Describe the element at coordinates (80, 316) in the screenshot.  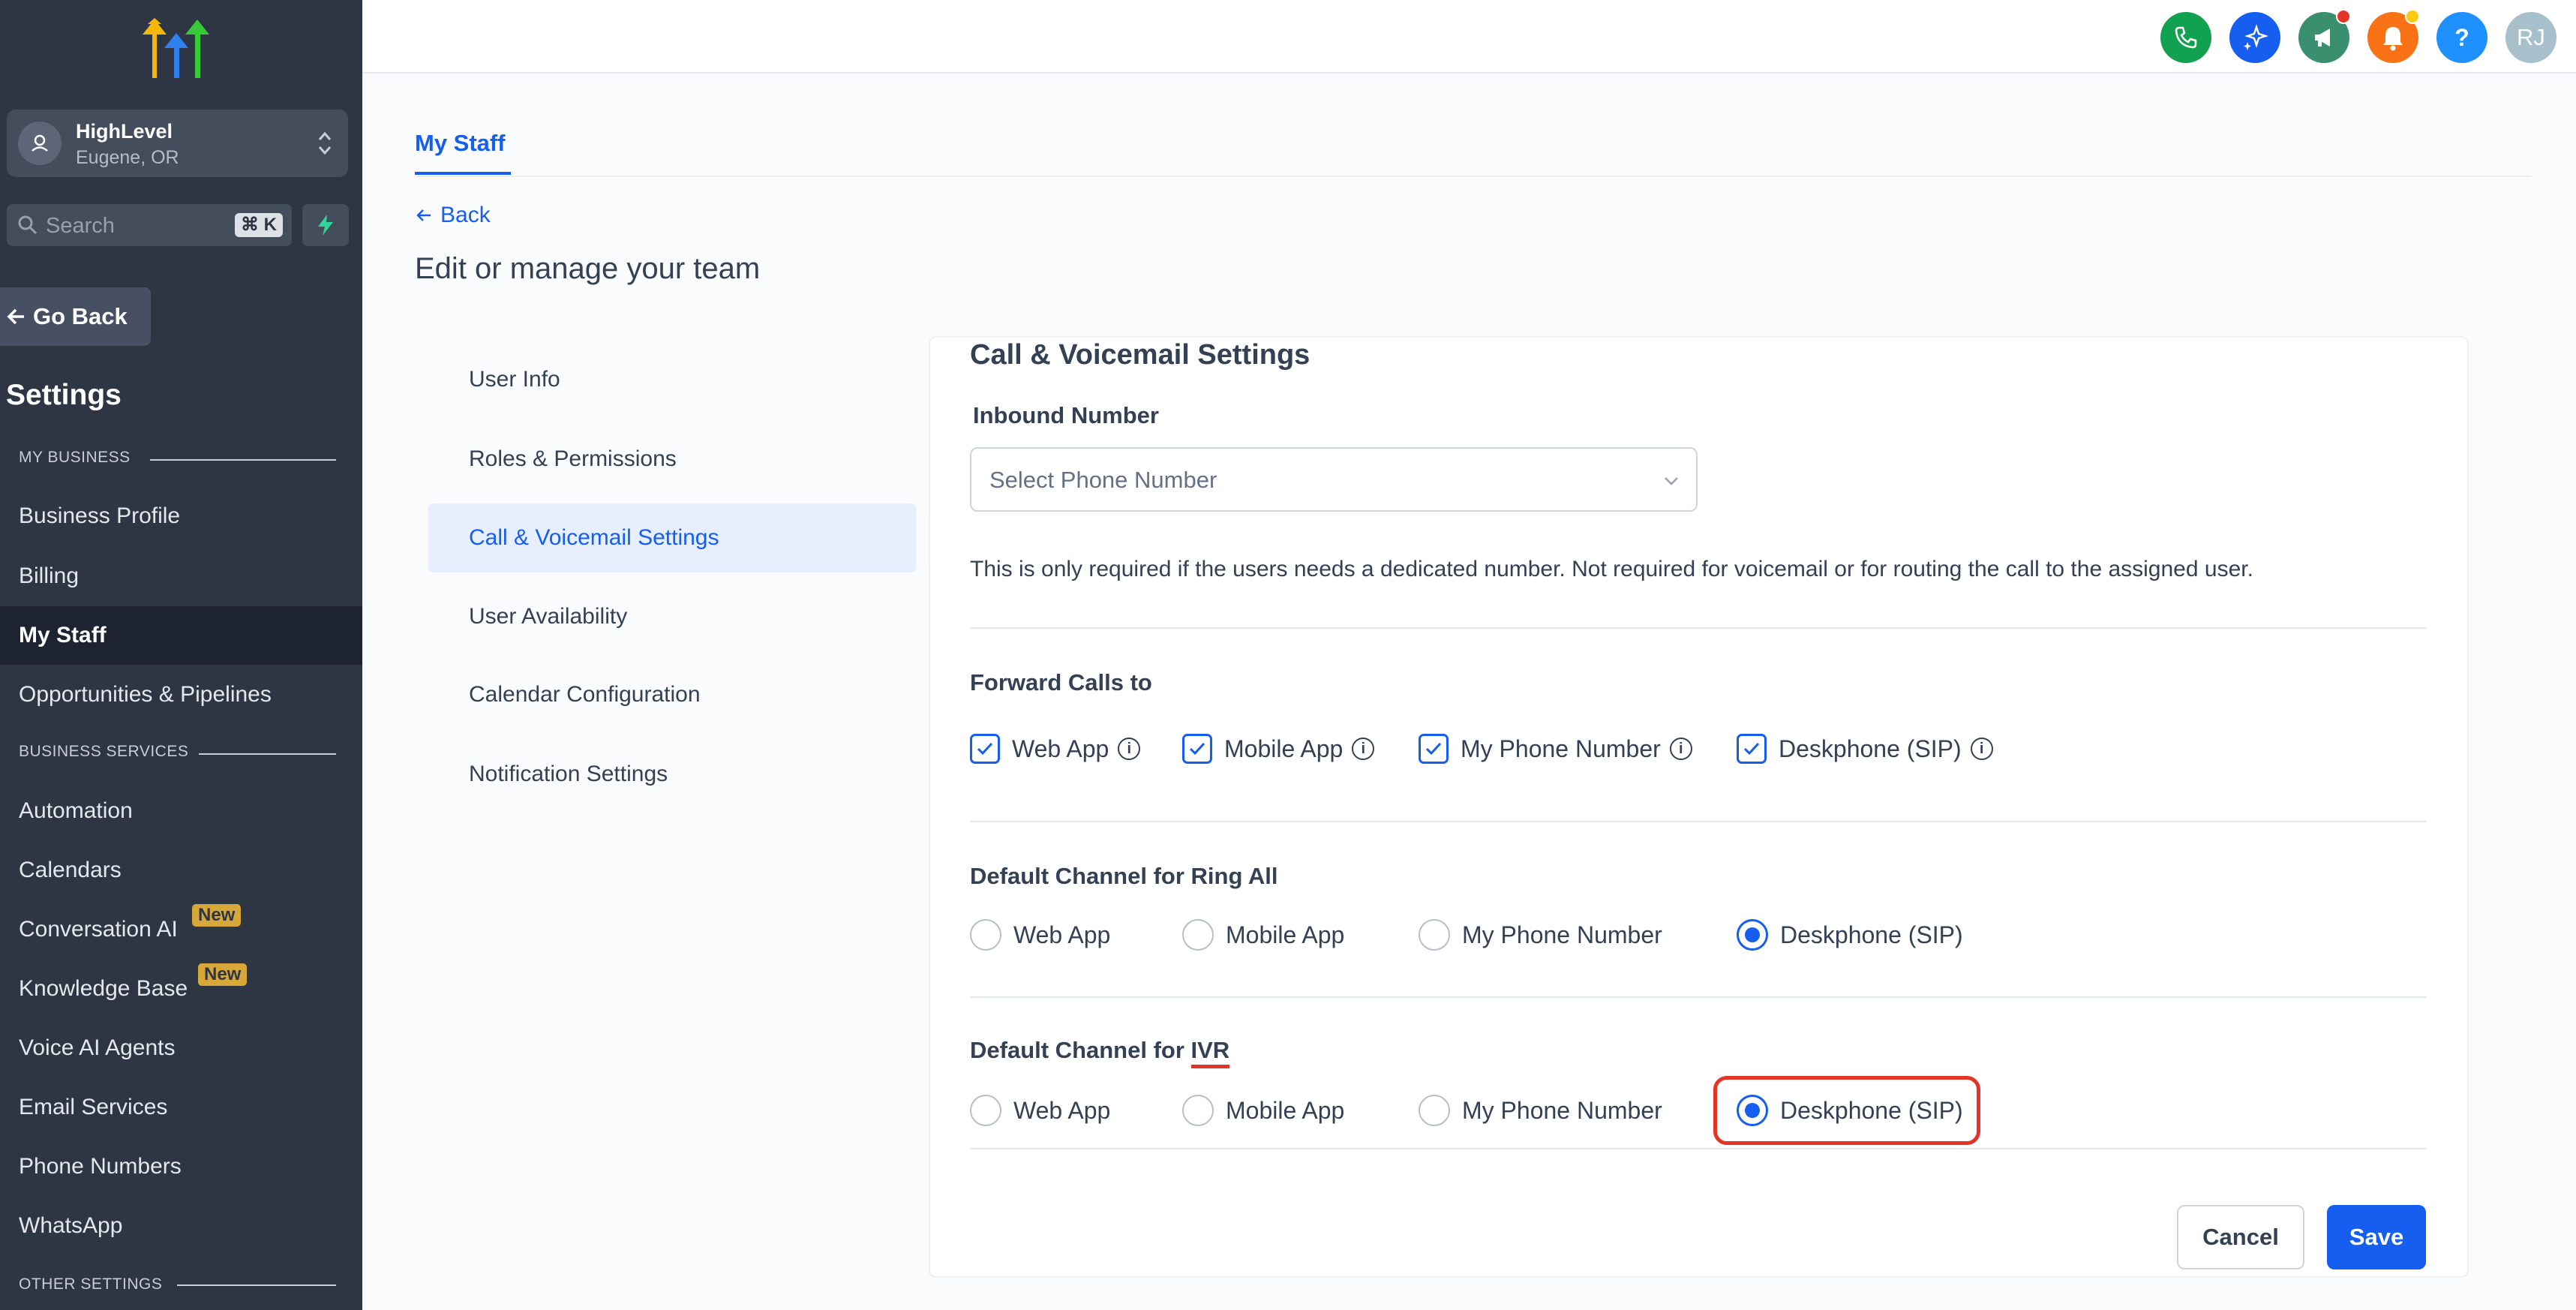
I see `go-back-label: Go Back` at that location.